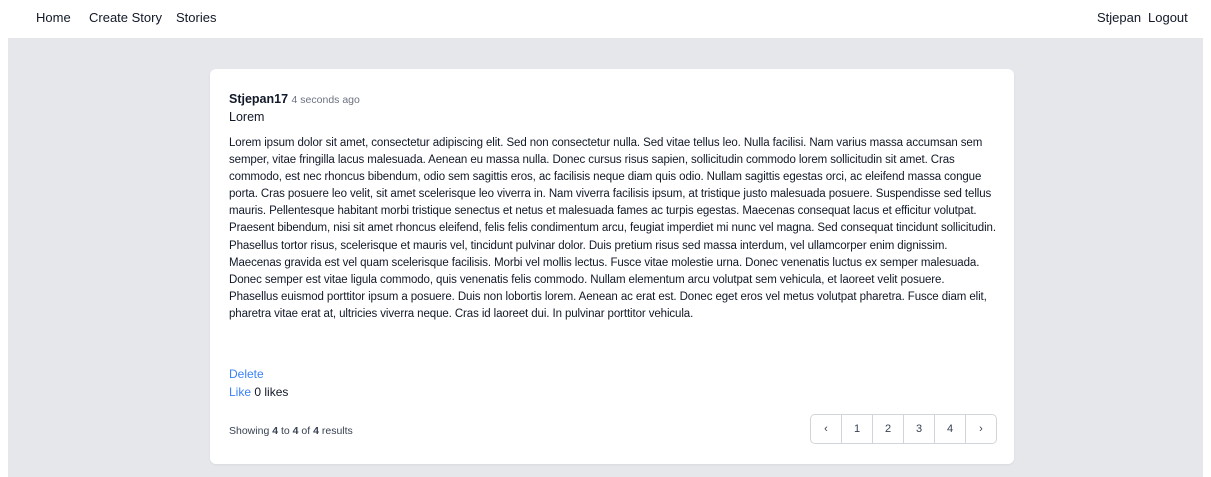 The width and height of the screenshot is (1211, 477). What do you see at coordinates (276, 392) in the screenshot?
I see `likes-label: likes` at bounding box center [276, 392].